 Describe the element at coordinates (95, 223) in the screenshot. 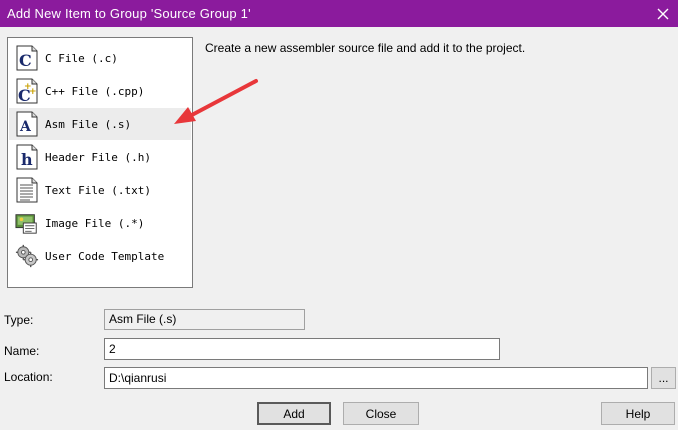

I see `file-type-label: Image File (.*)` at that location.